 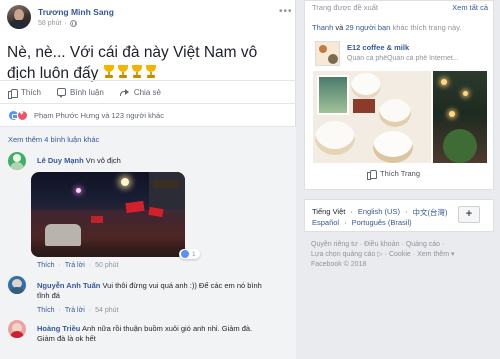 What do you see at coordinates (453, 255) in the screenshot?
I see `chevron-down-icon: ▾` at bounding box center [453, 255].